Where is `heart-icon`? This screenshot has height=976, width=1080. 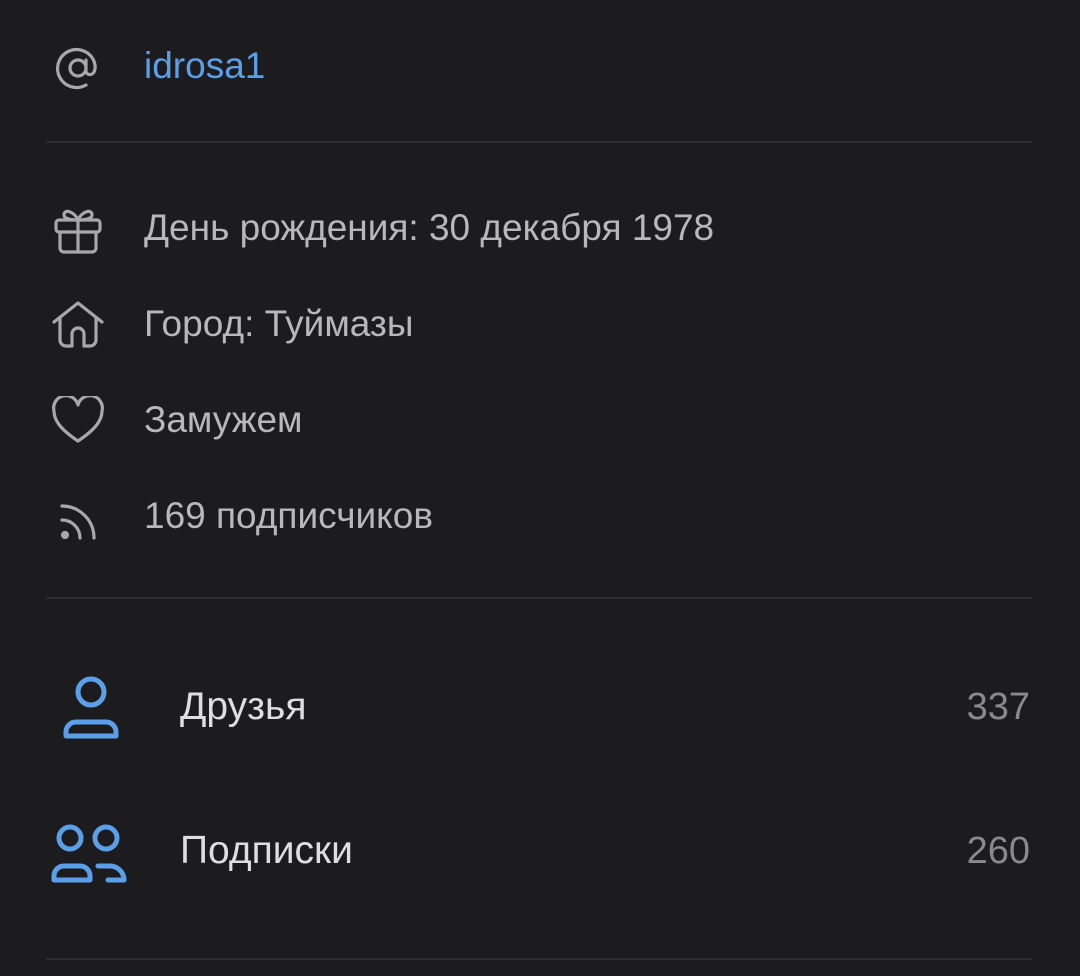 heart-icon is located at coordinates (78, 421).